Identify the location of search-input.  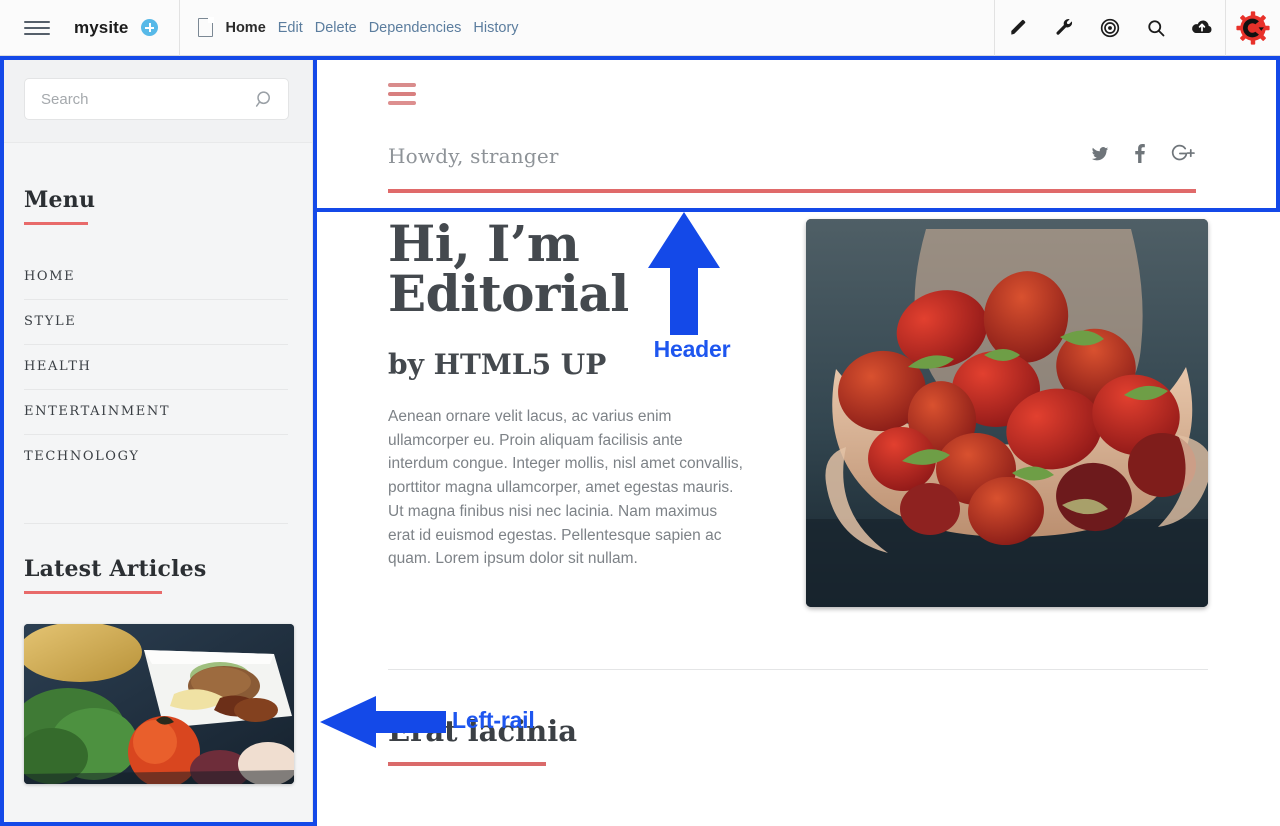
(156, 99).